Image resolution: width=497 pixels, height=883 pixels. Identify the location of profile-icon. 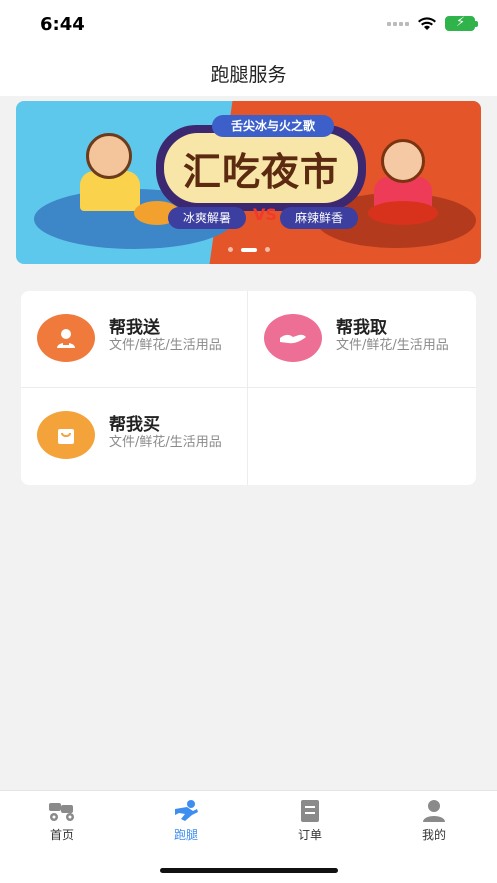
(434, 811).